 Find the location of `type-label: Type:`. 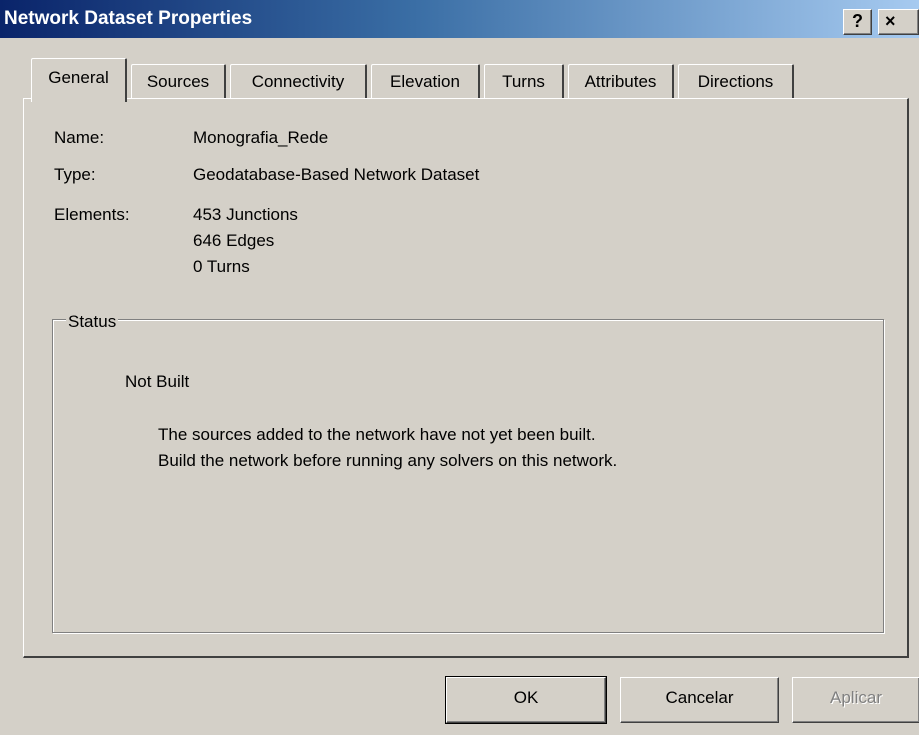

type-label: Type: is located at coordinates (75, 174).